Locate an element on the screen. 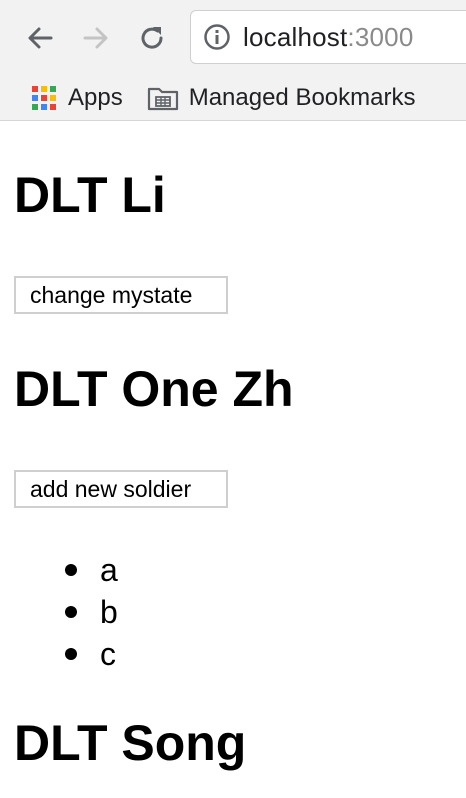  reload-icon is located at coordinates (152, 38).